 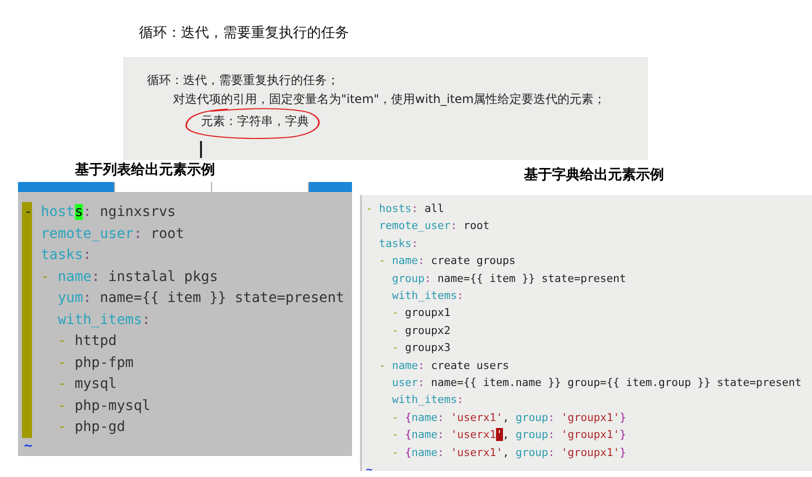 I want to click on code-line: - php-mysql, so click(x=104, y=406).